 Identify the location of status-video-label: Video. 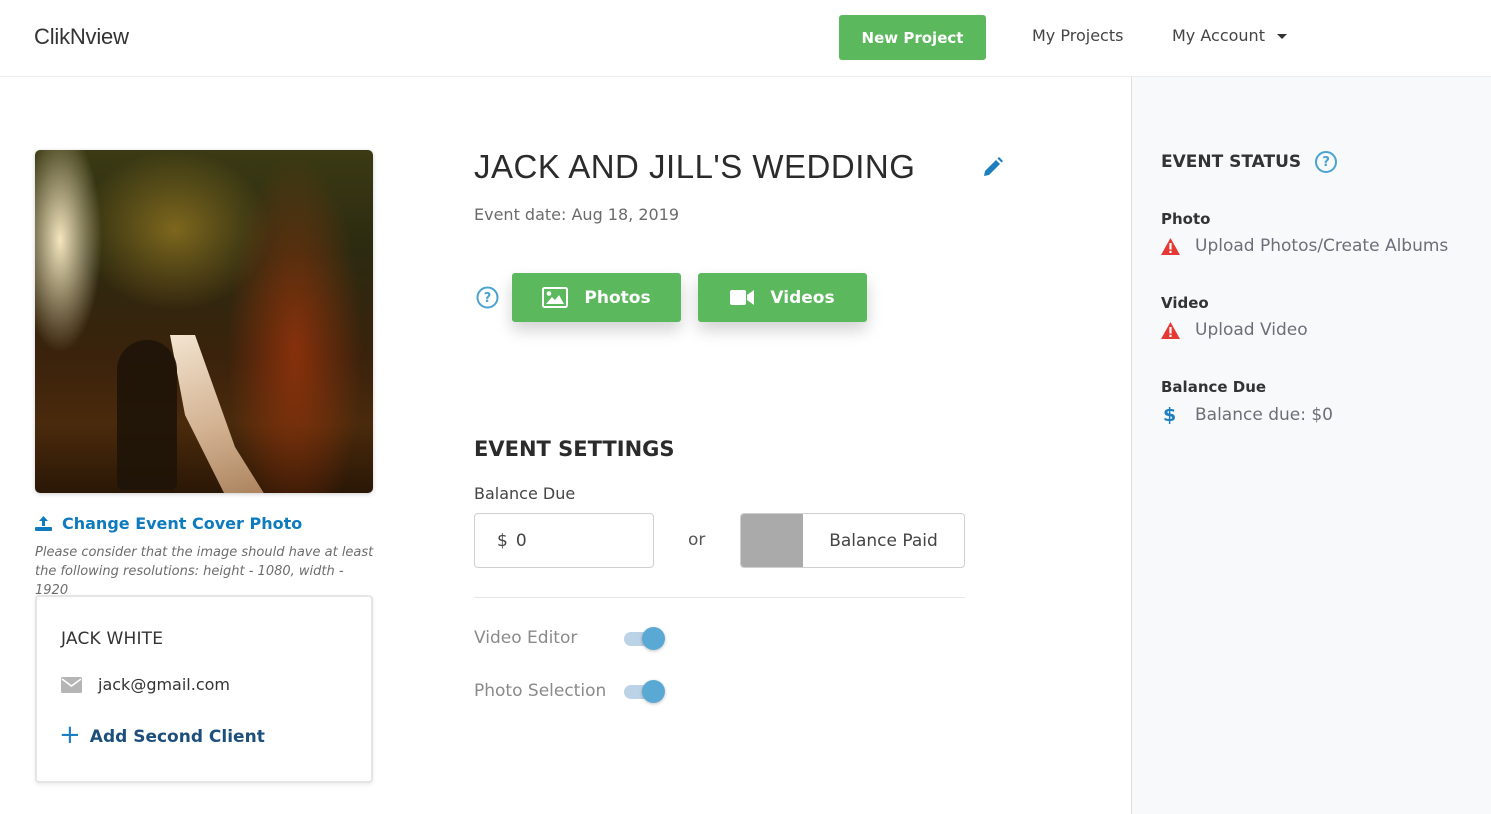
(1185, 303).